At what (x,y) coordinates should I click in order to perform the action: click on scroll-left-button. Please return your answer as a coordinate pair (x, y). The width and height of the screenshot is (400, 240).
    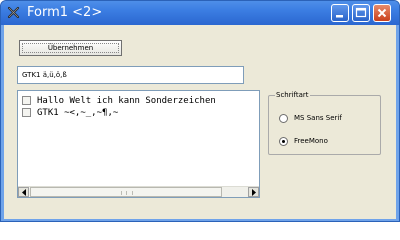
    Looking at the image, I should click on (23, 192).